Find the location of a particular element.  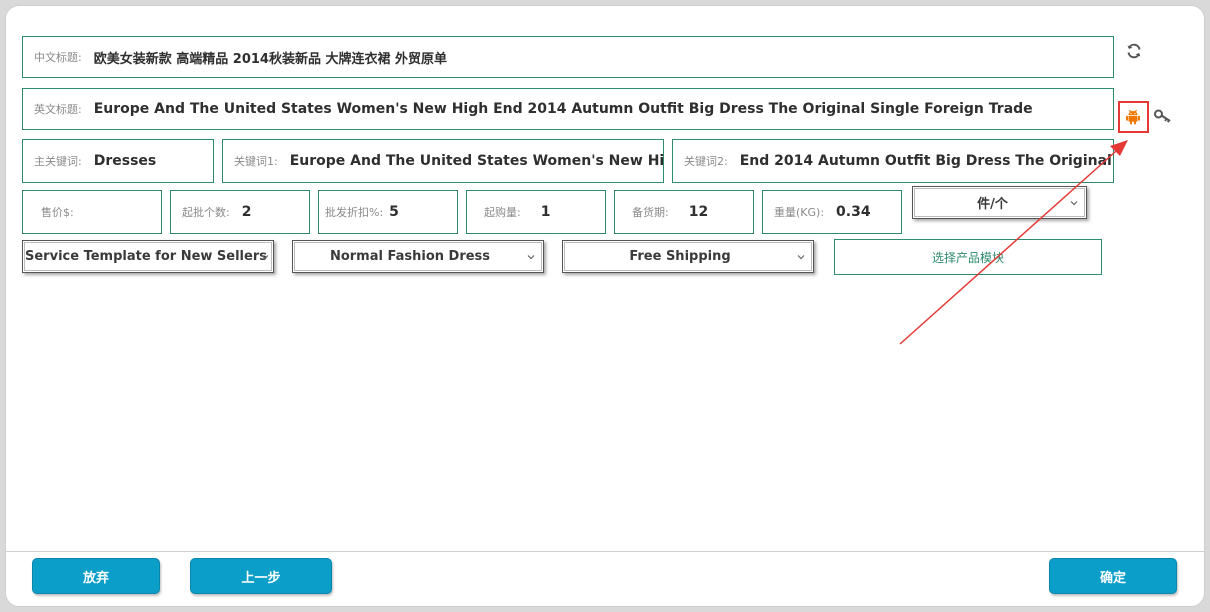

wholesale-discount-label: 批发折扣%: is located at coordinates (354, 212).